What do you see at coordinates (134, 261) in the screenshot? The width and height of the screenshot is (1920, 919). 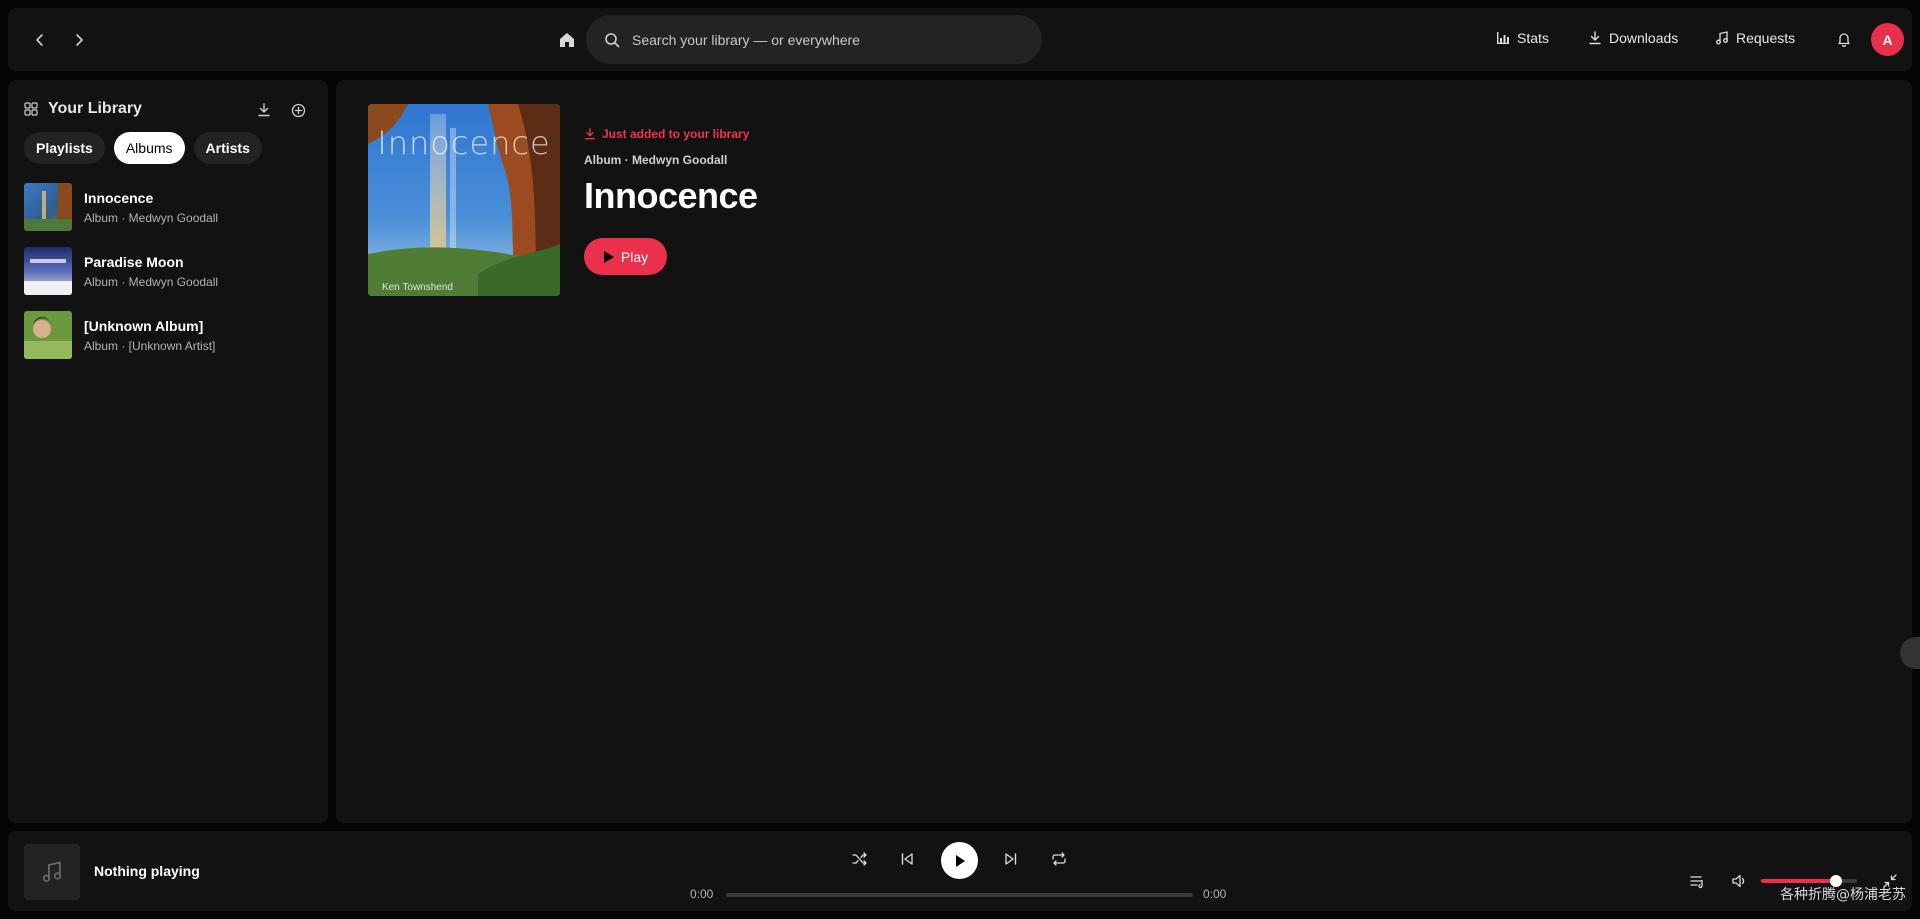 I see `library-item-name: Paradise Moon` at bounding box center [134, 261].